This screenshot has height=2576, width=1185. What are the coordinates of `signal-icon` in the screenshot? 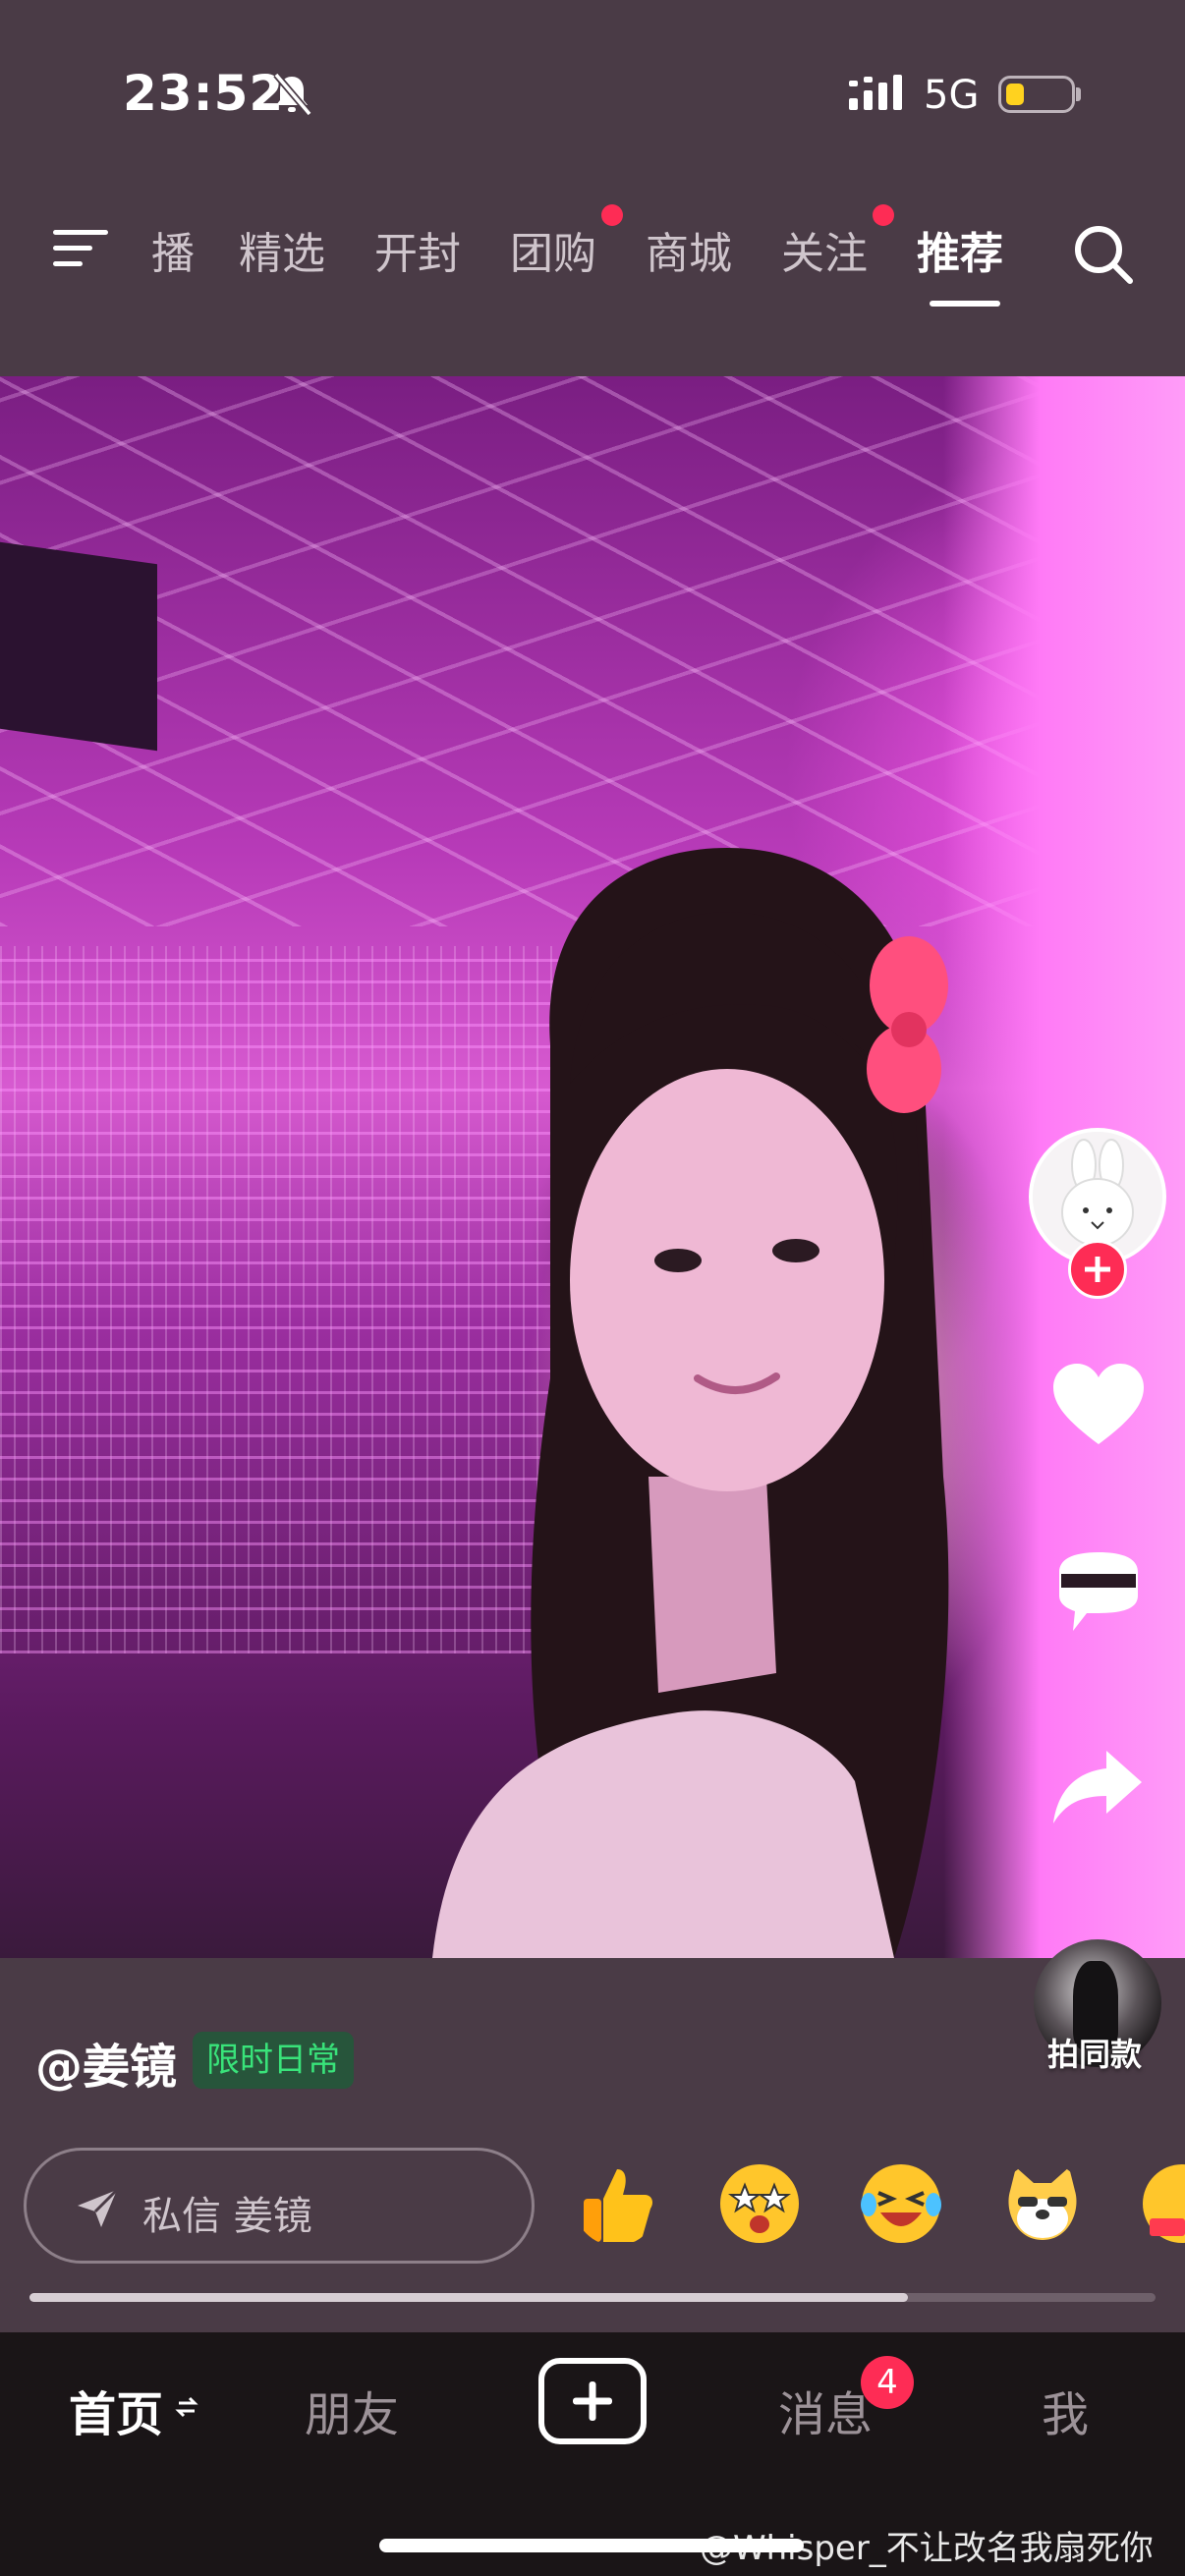 It's located at (876, 92).